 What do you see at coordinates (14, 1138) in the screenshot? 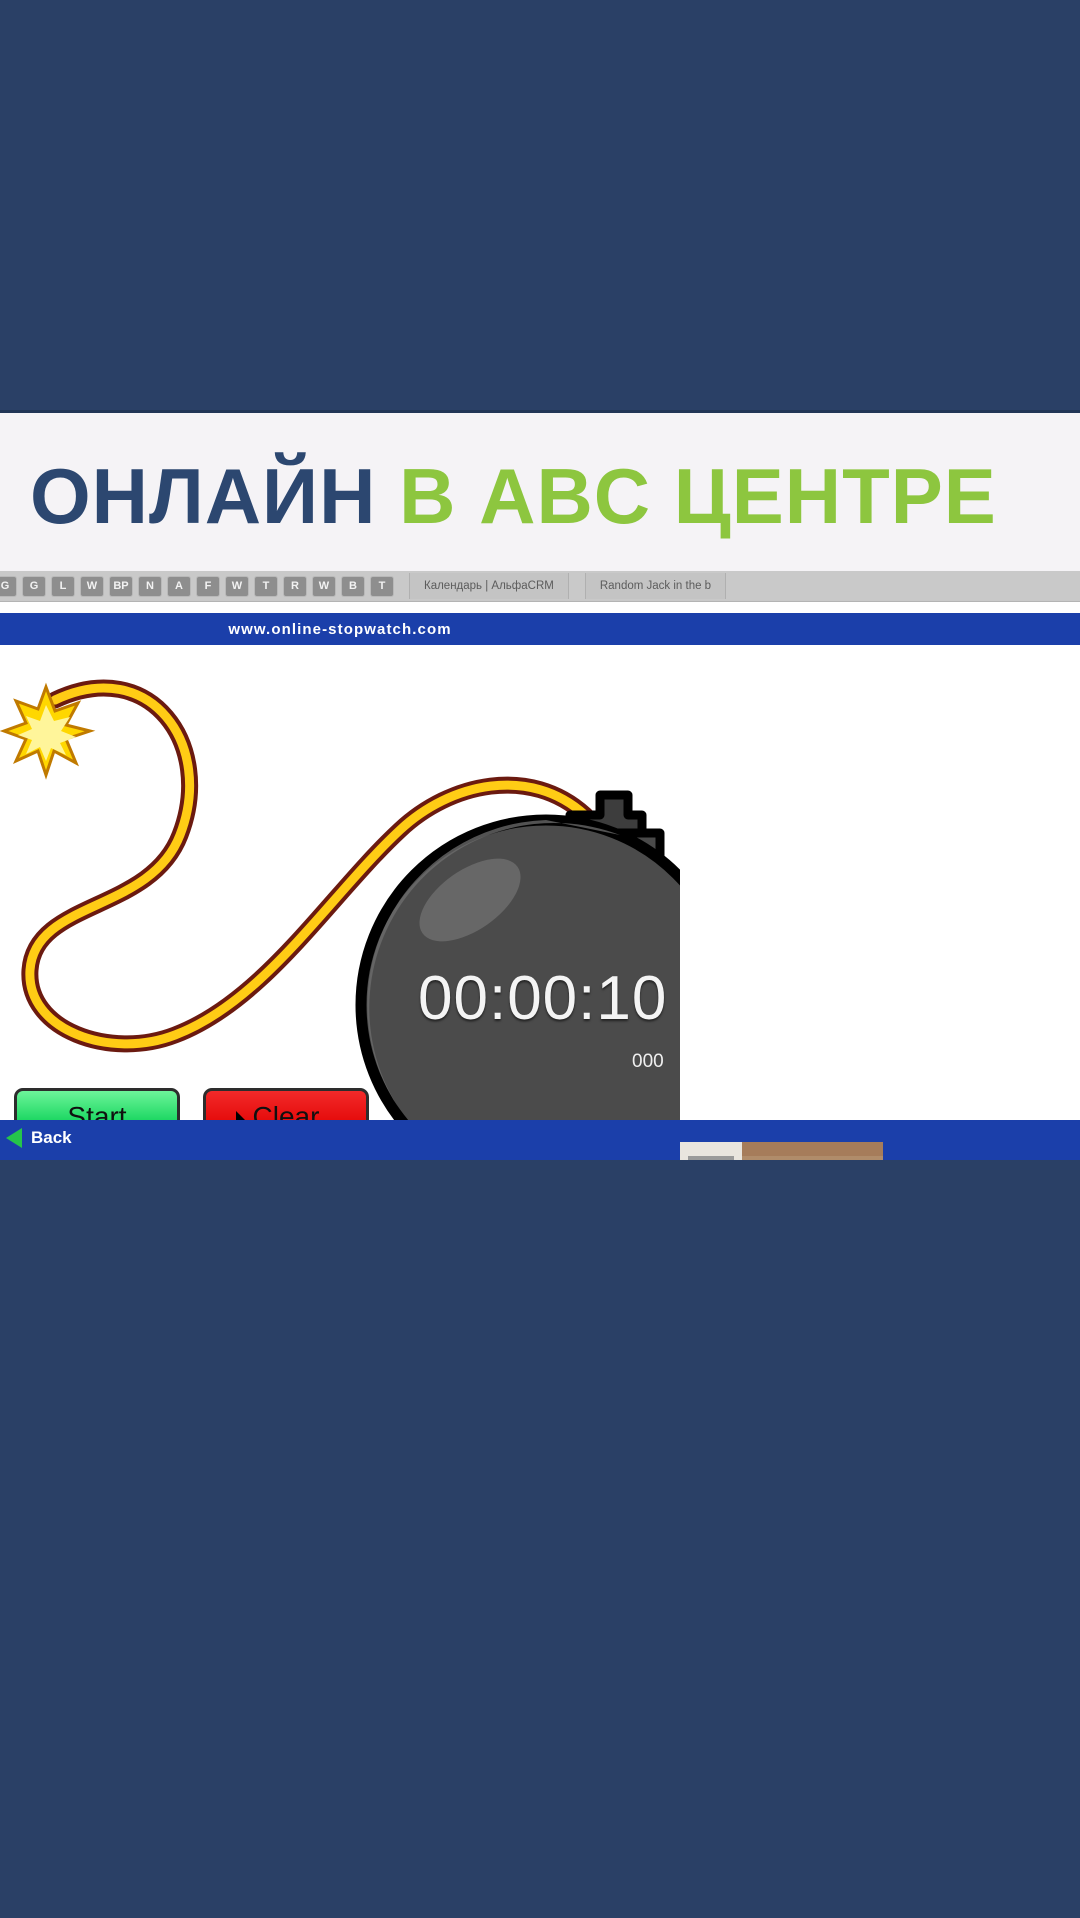
I see `back-arrow-icon` at bounding box center [14, 1138].